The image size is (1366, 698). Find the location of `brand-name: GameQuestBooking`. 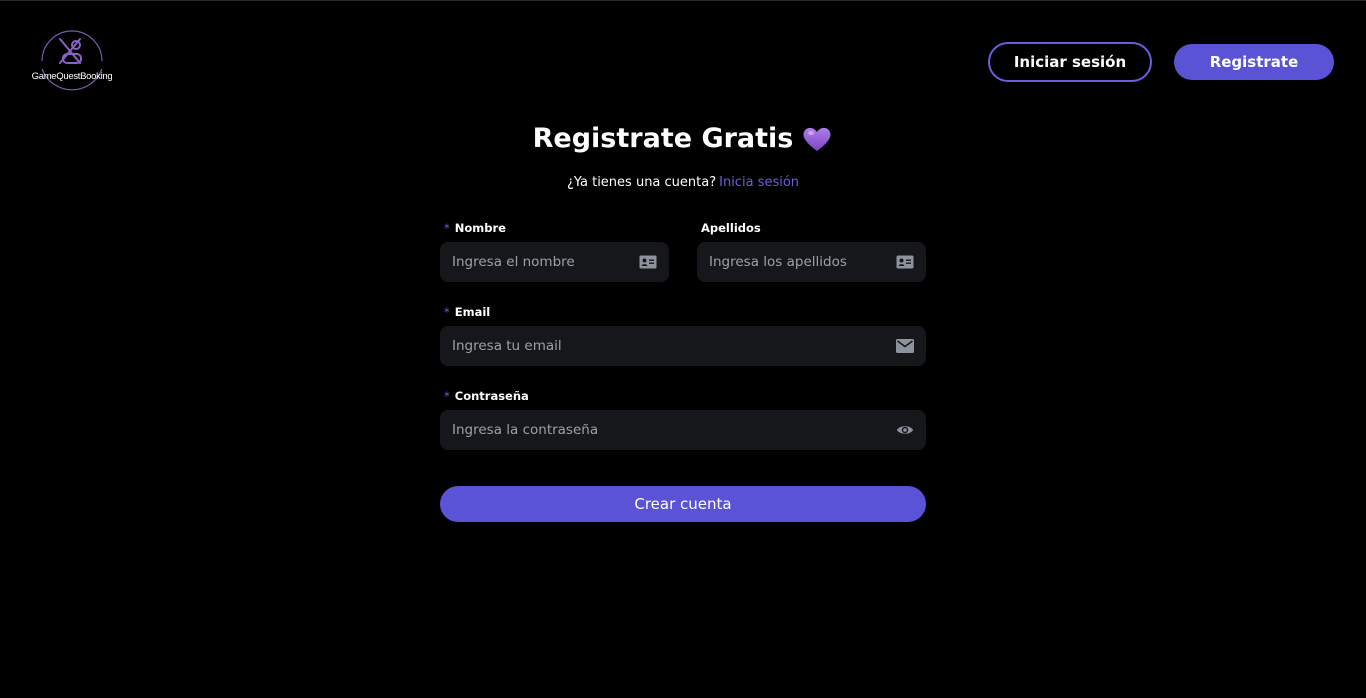

brand-name: GameQuestBooking is located at coordinates (72, 76).